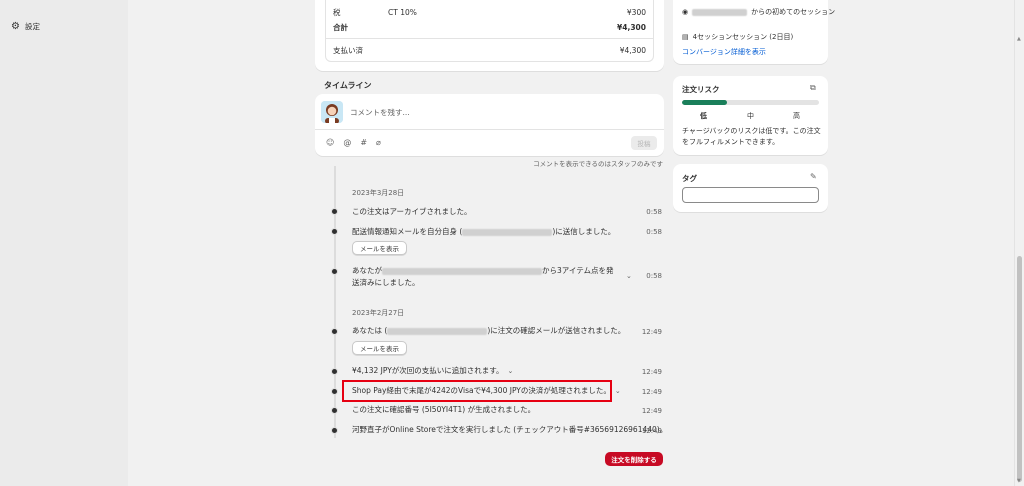  What do you see at coordinates (64, 243) in the screenshot?
I see `sidebar: ⚙ 設定` at bounding box center [64, 243].